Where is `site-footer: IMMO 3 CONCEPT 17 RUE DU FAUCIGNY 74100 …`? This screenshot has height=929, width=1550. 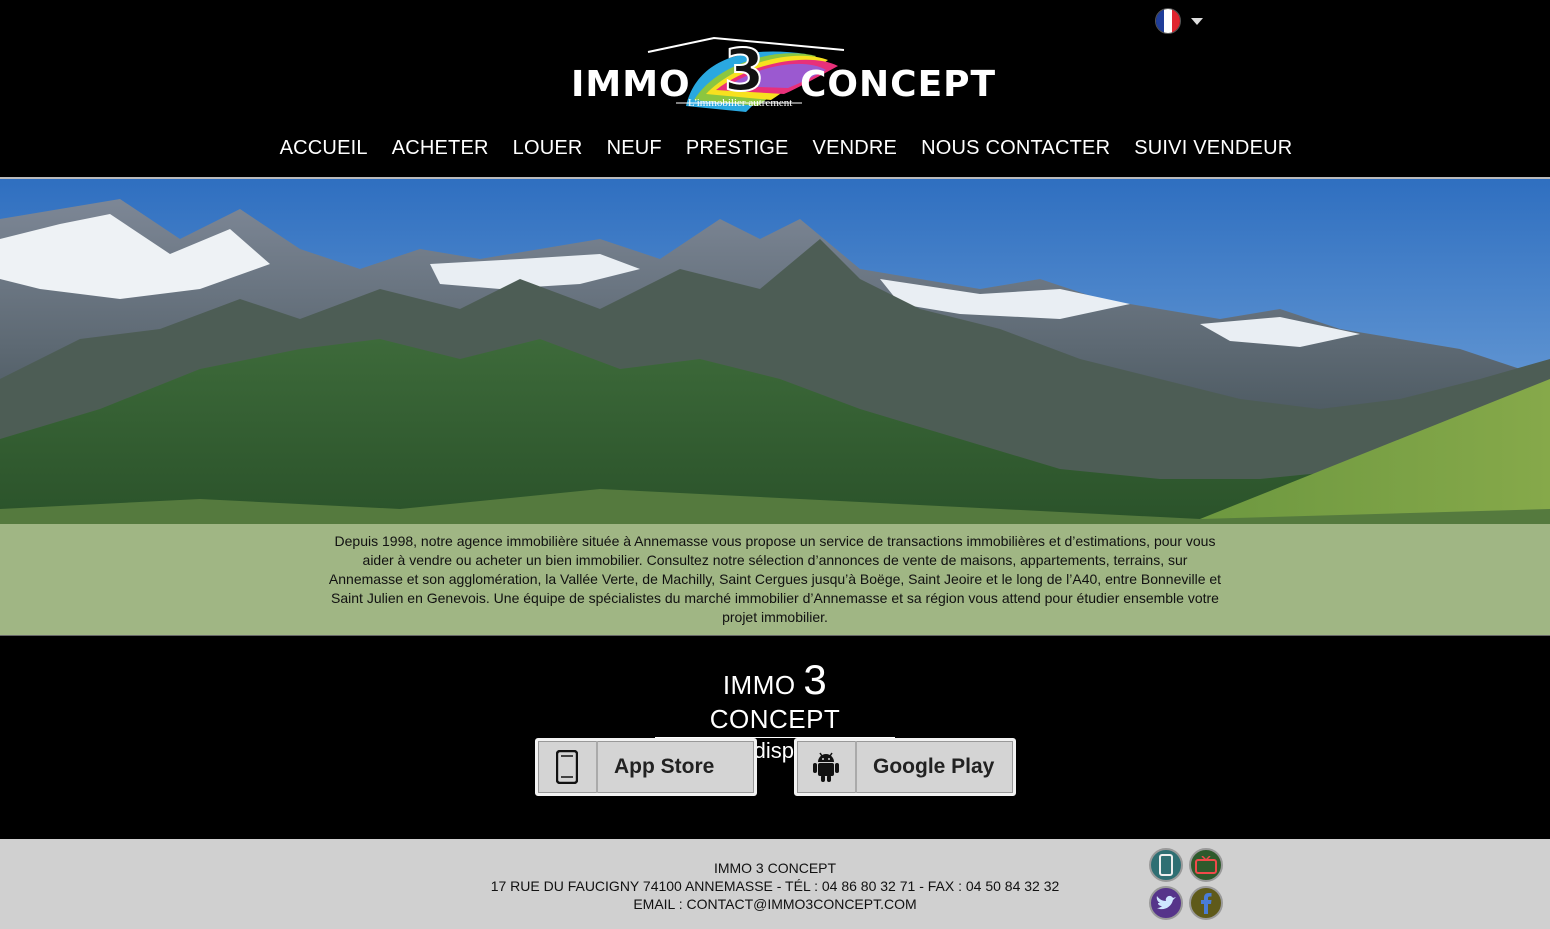
site-footer: IMMO 3 CONCEPT 17 RUE DU FAUCIGNY 74100 … is located at coordinates (775, 884).